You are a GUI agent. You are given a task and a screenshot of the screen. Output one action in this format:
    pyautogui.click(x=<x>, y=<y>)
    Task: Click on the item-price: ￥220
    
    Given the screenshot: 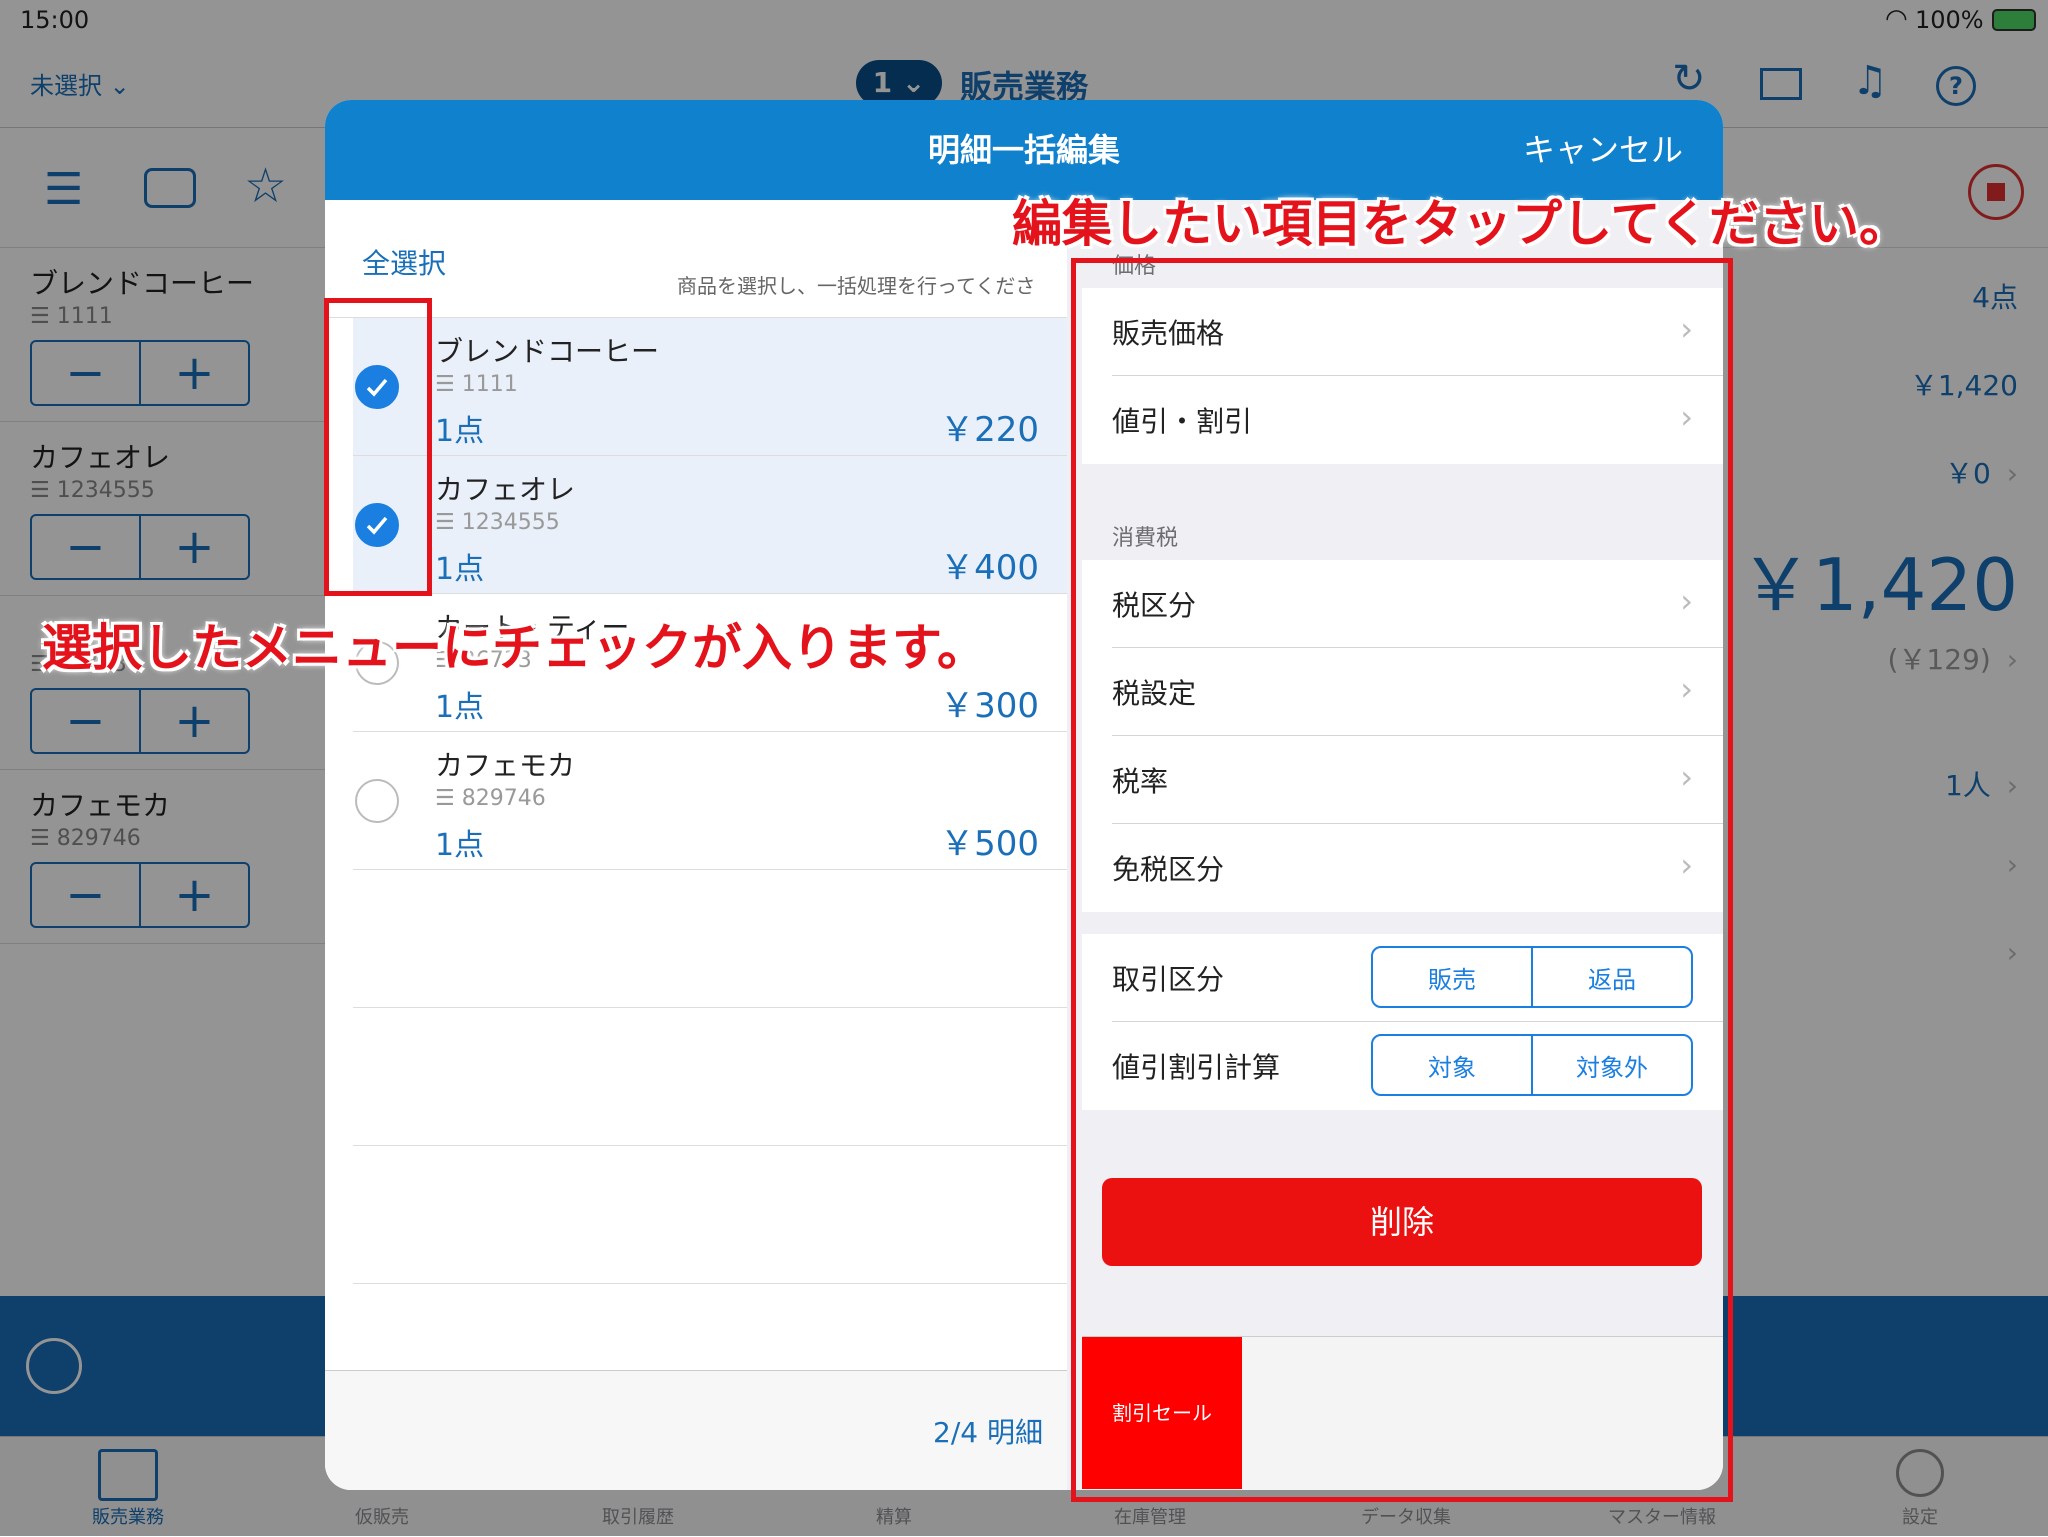 What is the action you would take?
    pyautogui.click(x=989, y=430)
    